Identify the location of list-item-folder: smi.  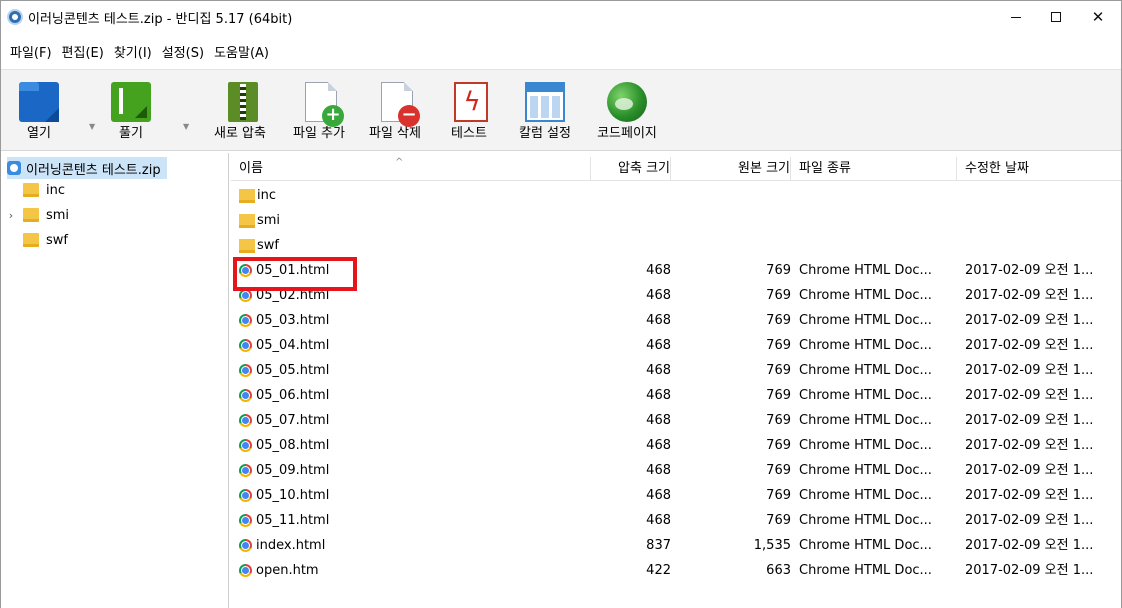
(676, 220).